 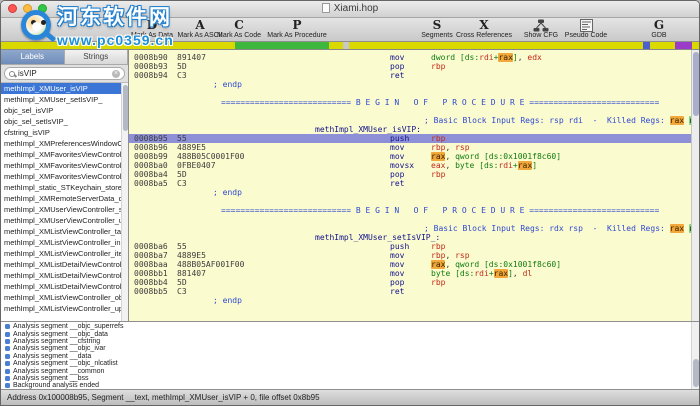 What do you see at coordinates (397, 57) in the screenshot?
I see `mnemonic: mov` at bounding box center [397, 57].